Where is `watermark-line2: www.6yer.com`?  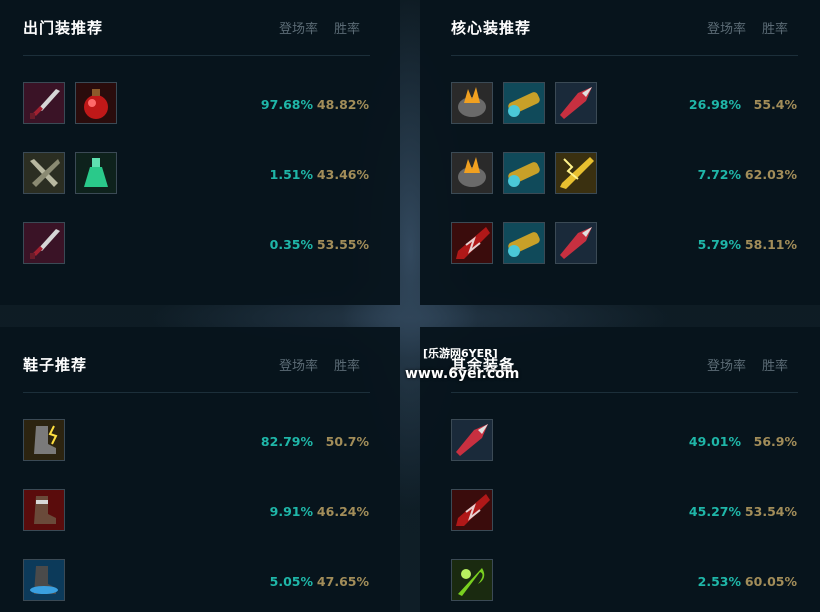 watermark-line2: www.6yer.com is located at coordinates (462, 374).